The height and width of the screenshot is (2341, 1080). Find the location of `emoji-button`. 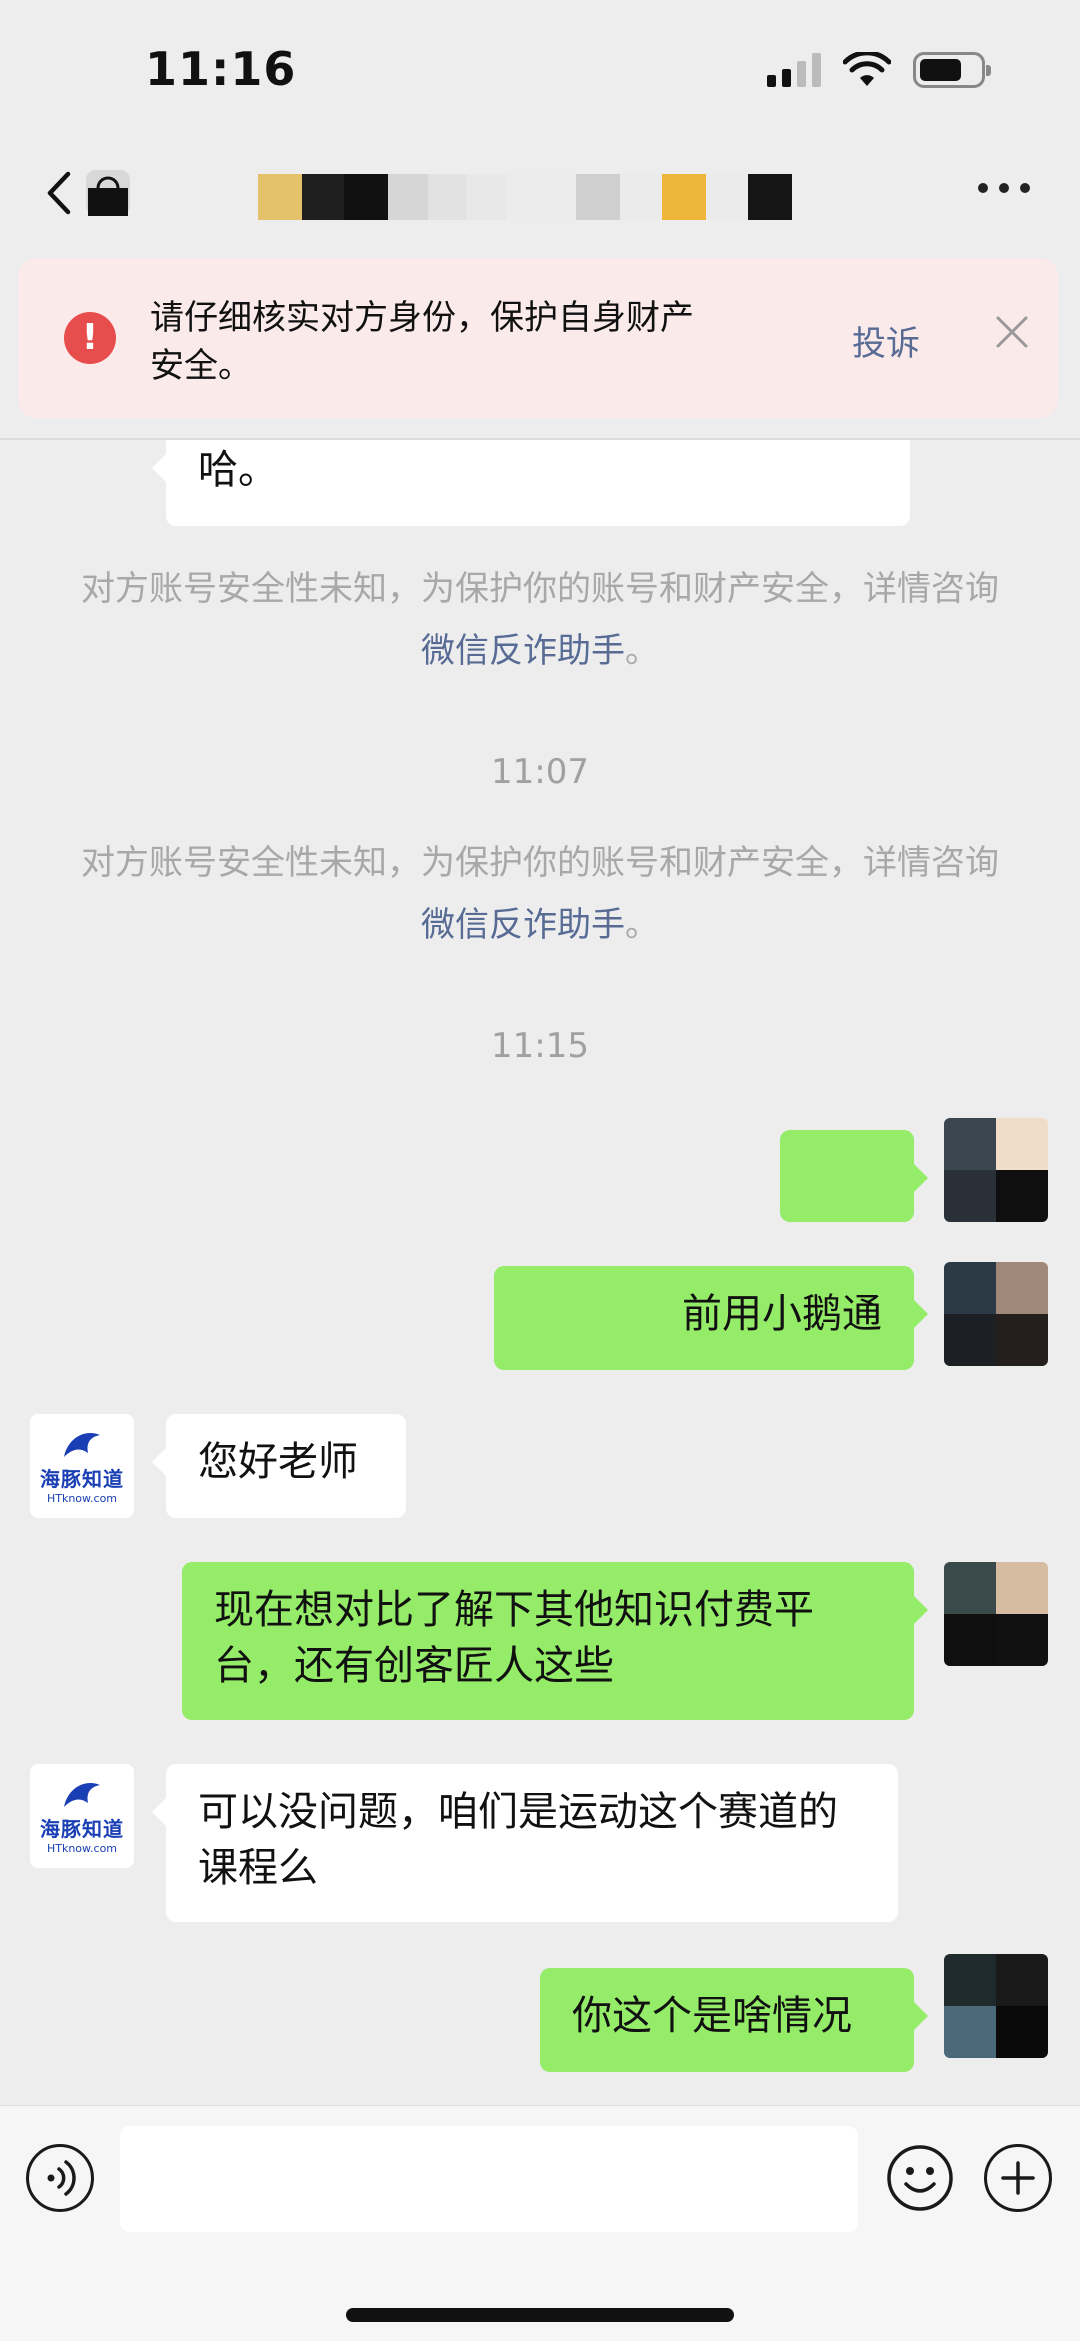

emoji-button is located at coordinates (920, 2178).